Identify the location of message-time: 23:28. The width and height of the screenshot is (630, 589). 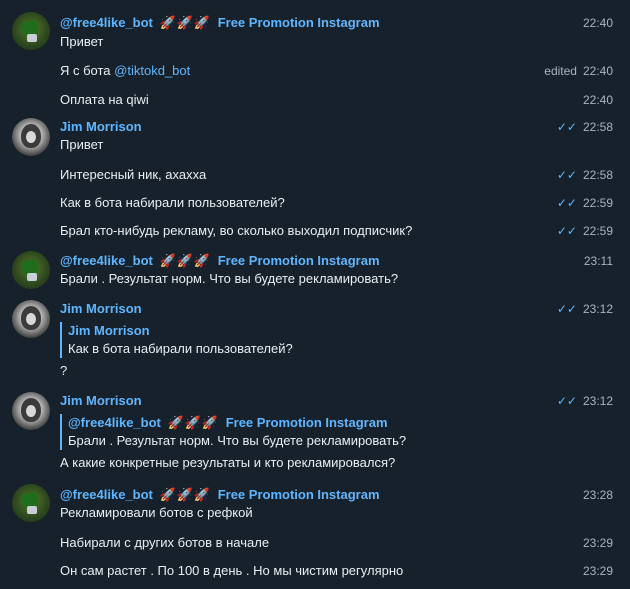
(597, 495).